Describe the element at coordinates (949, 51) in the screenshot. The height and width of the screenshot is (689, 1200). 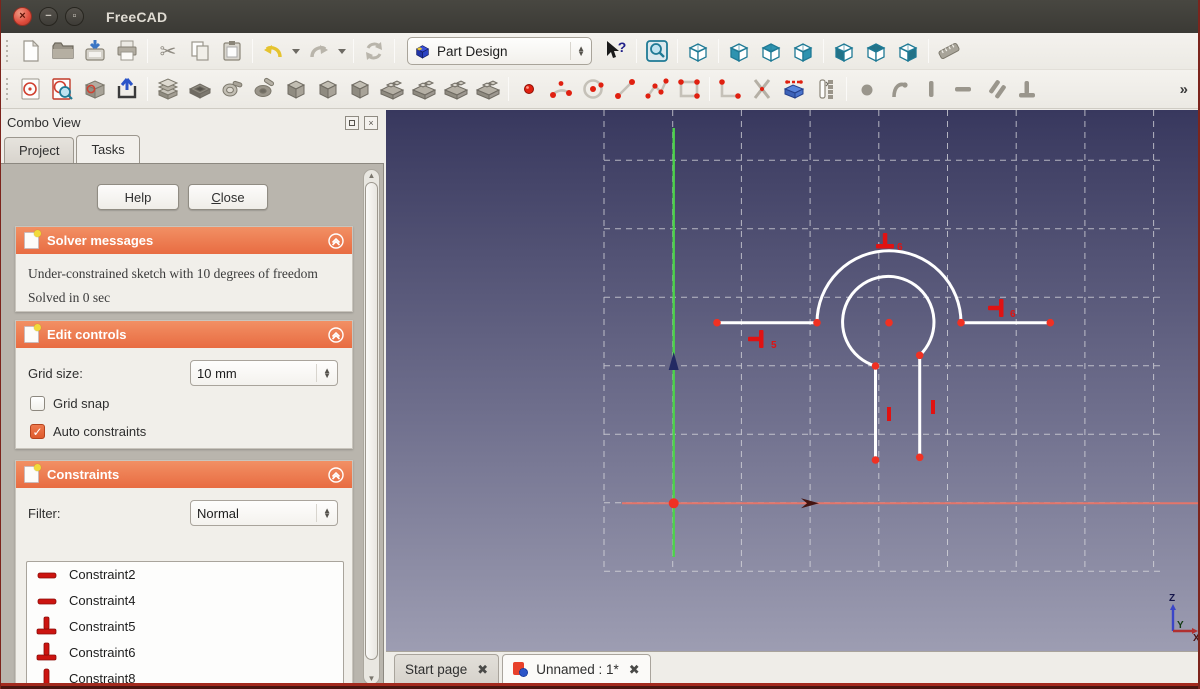
I see `measure-distance-button` at that location.